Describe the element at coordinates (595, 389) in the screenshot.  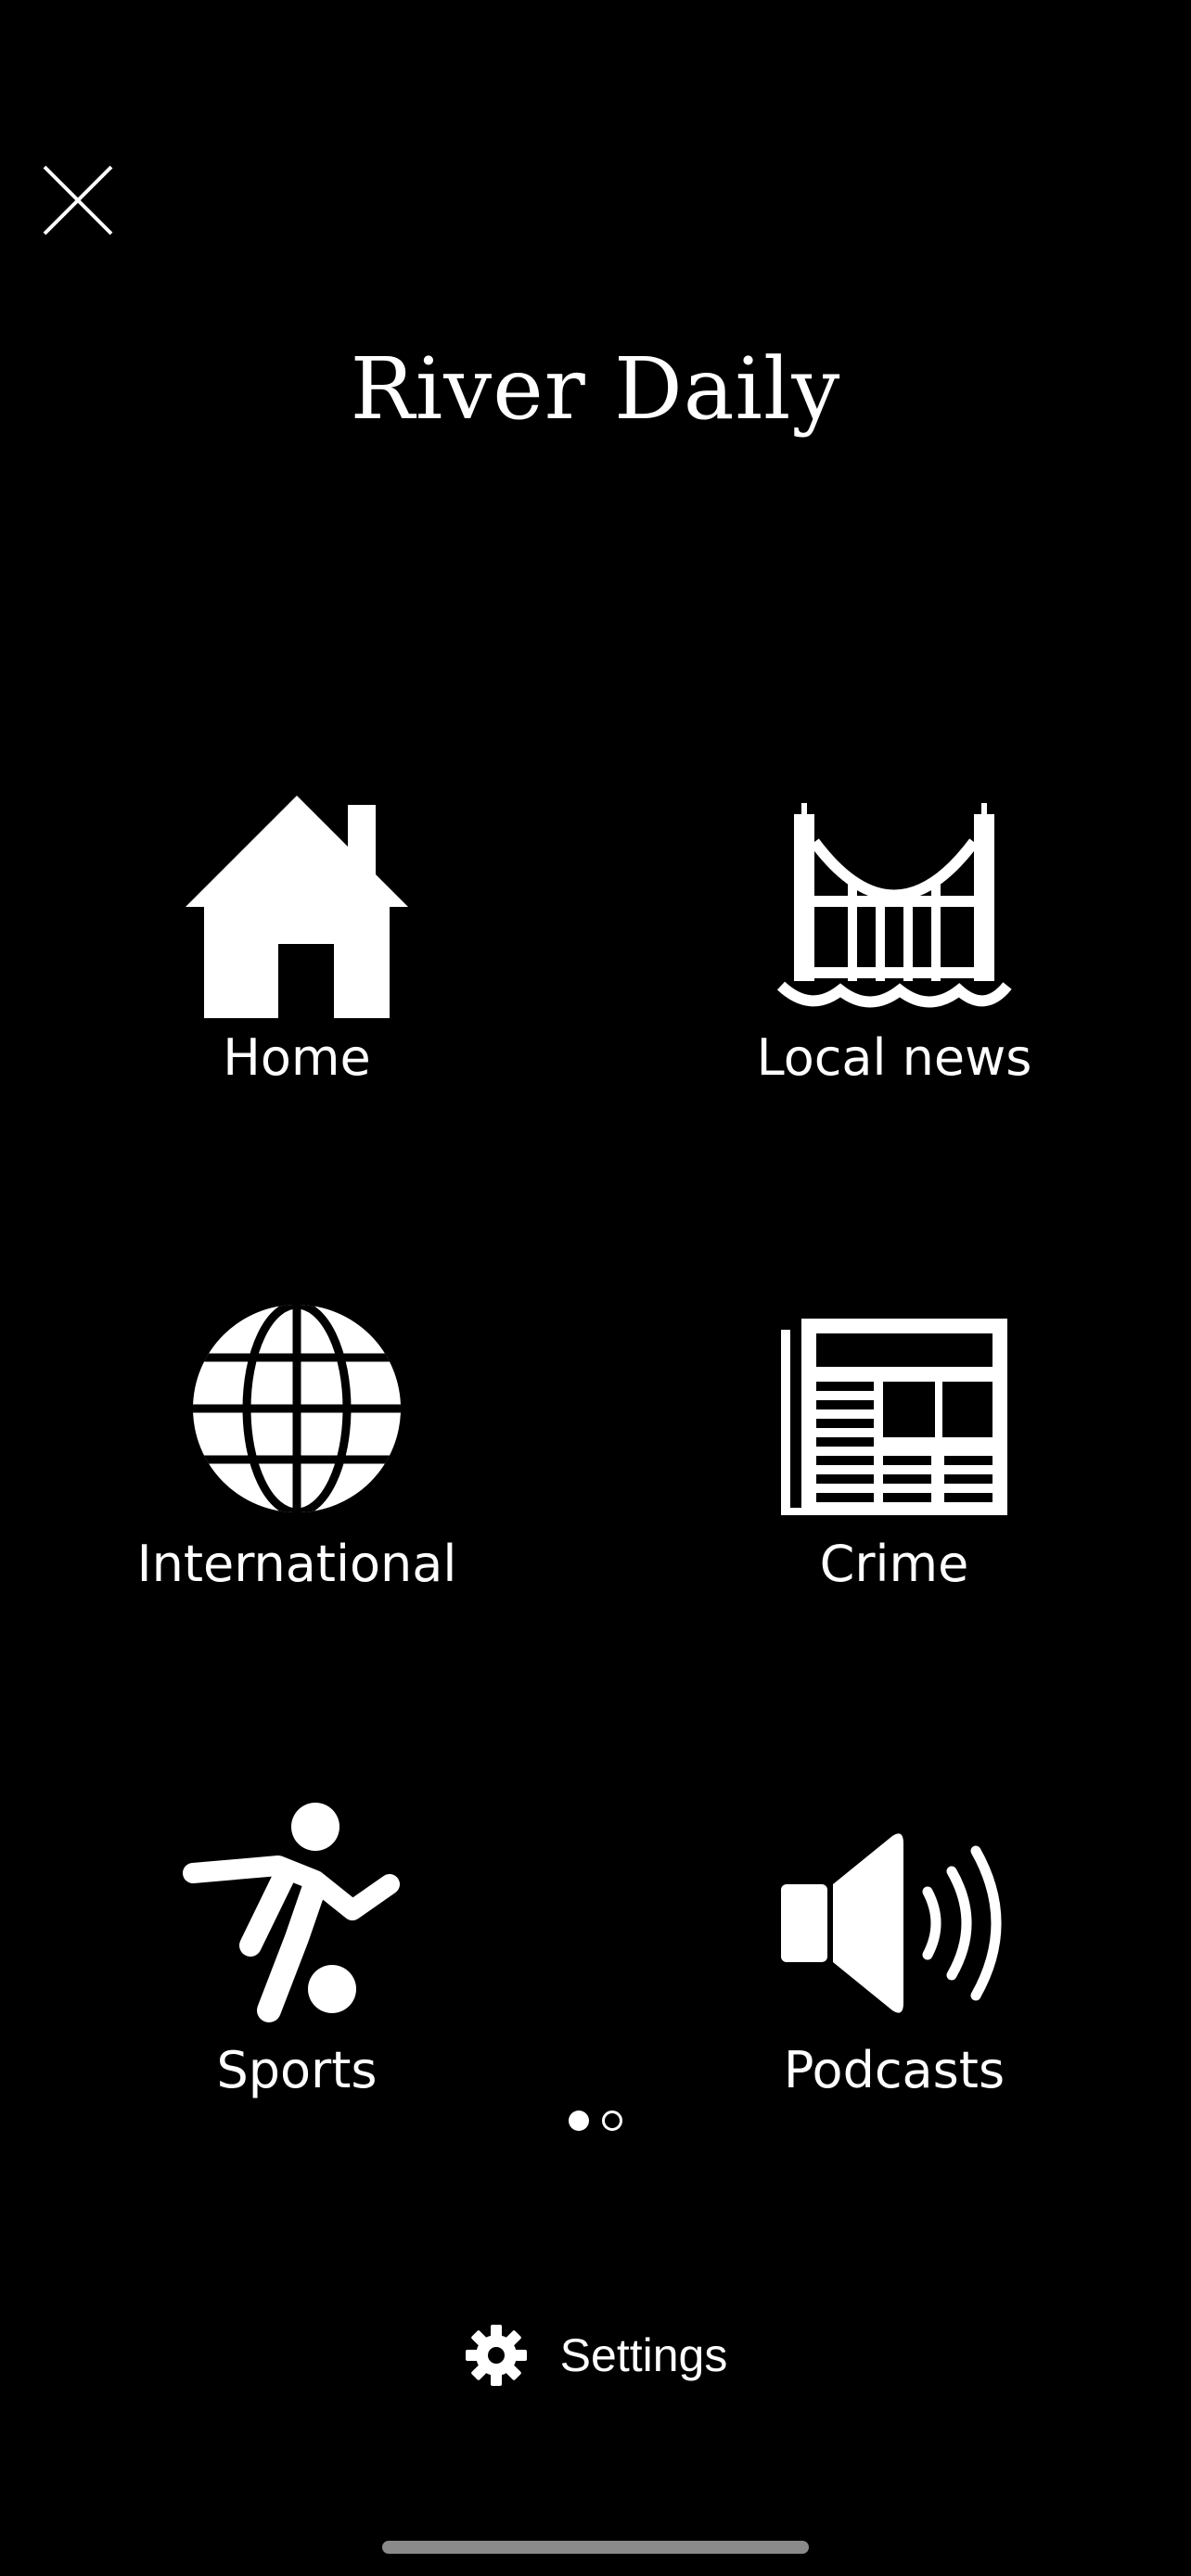
I see `app-title: River Daily` at that location.